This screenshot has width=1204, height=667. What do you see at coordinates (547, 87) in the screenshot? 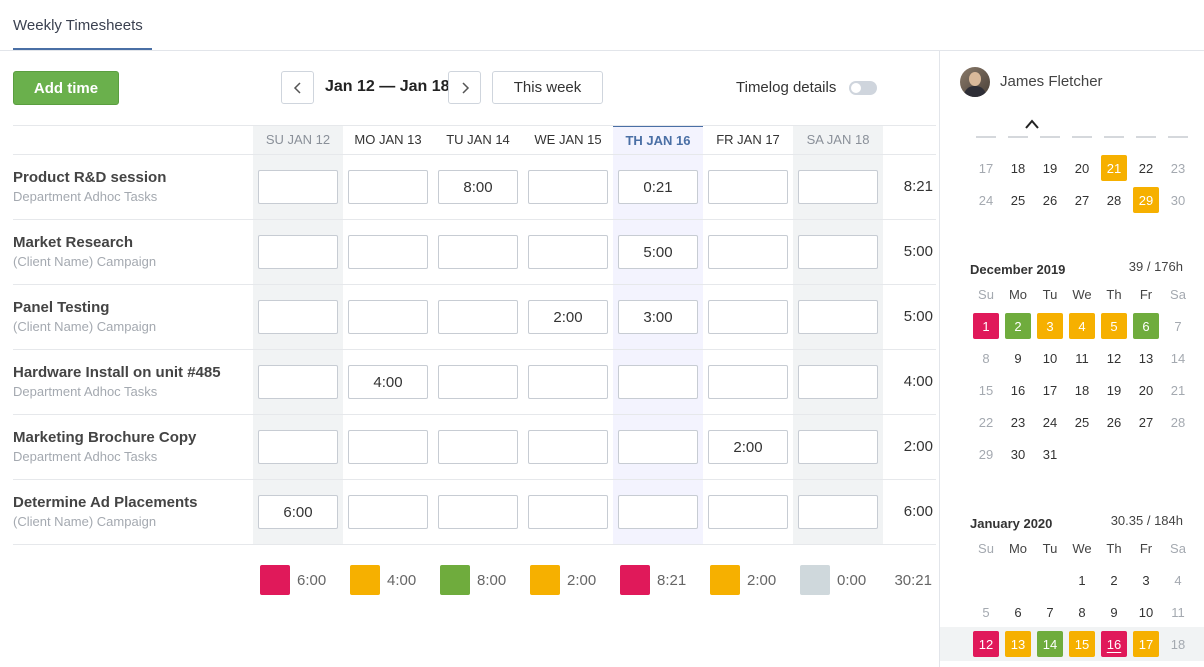
I see `this-week-button: This week` at bounding box center [547, 87].